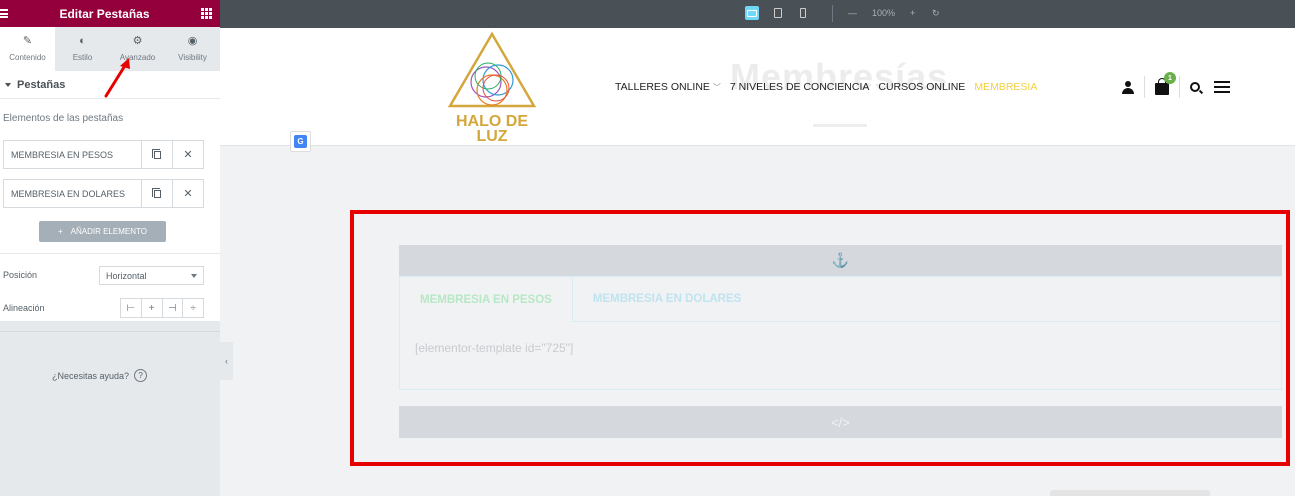  I want to click on position-label: Posición, so click(20, 275).